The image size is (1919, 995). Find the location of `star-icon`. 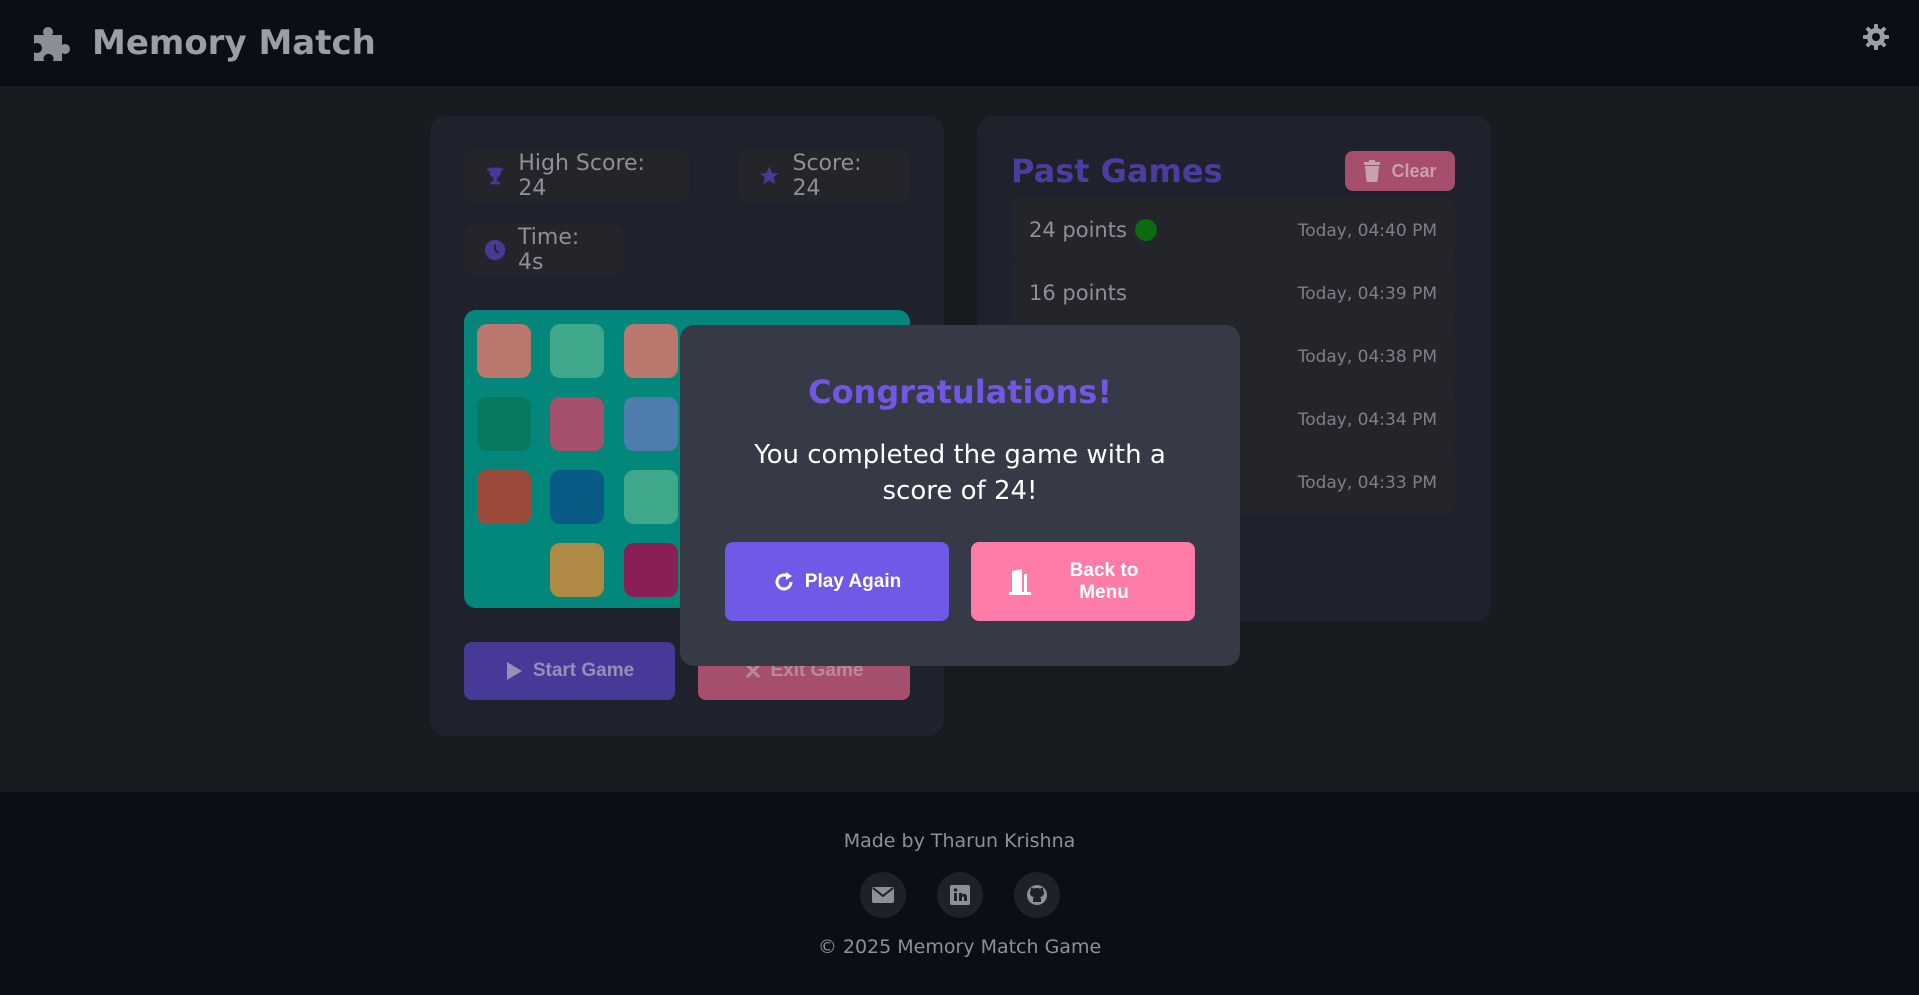

star-icon is located at coordinates (769, 175).